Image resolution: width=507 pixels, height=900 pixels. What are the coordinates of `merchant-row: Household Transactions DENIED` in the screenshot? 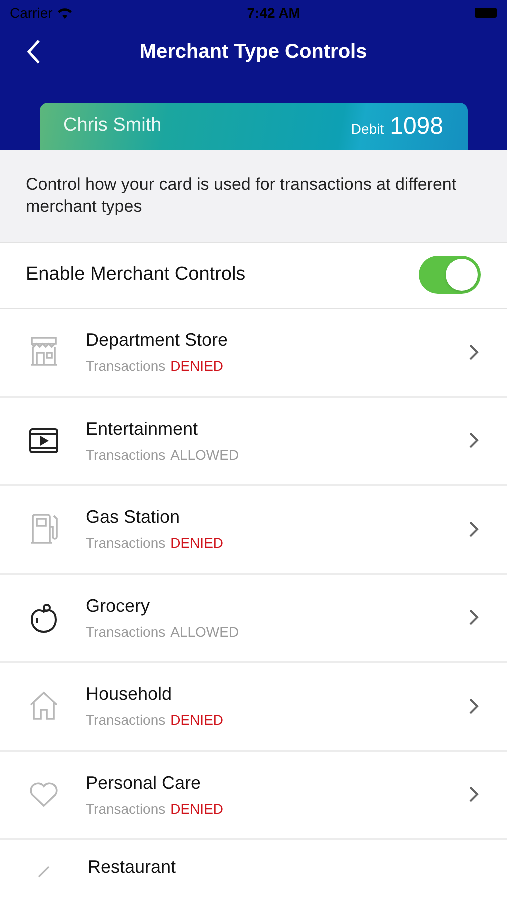 It's located at (253, 707).